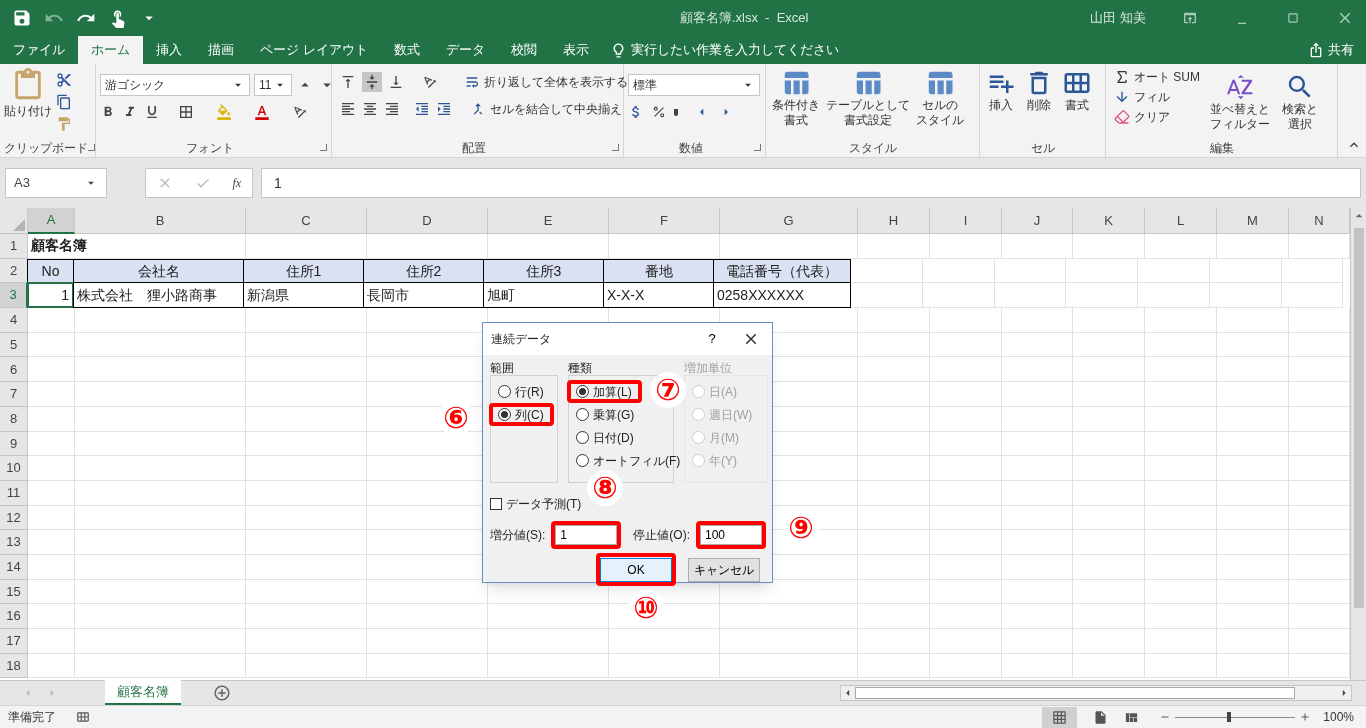  What do you see at coordinates (1300, 103) in the screenshot?
I see `find-select-button: 検索と 選択` at bounding box center [1300, 103].